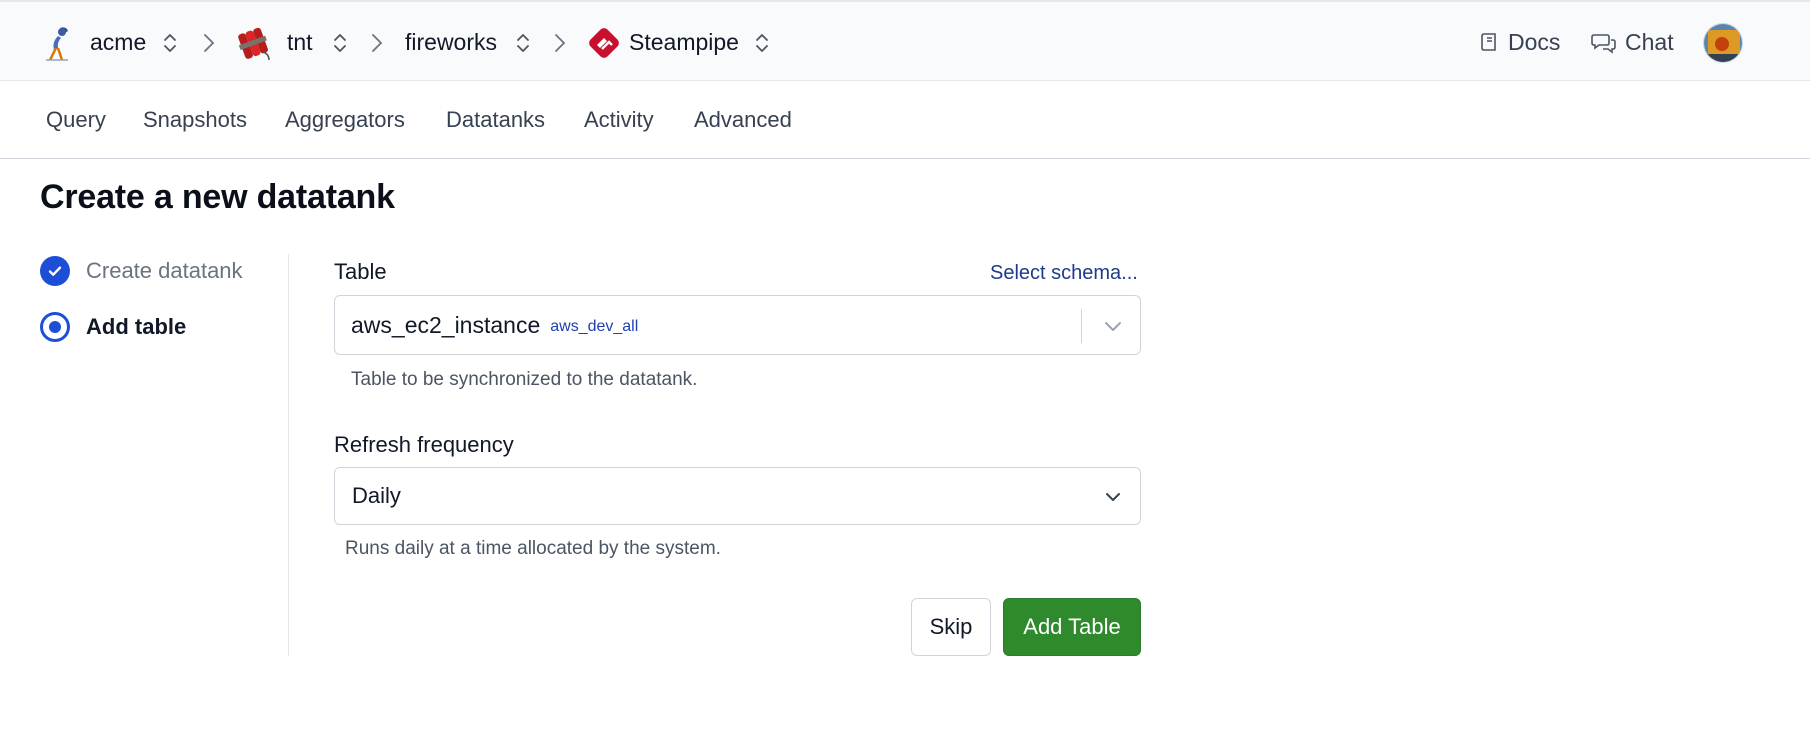  I want to click on refresh-frequency-value: Daily, so click(376, 495).